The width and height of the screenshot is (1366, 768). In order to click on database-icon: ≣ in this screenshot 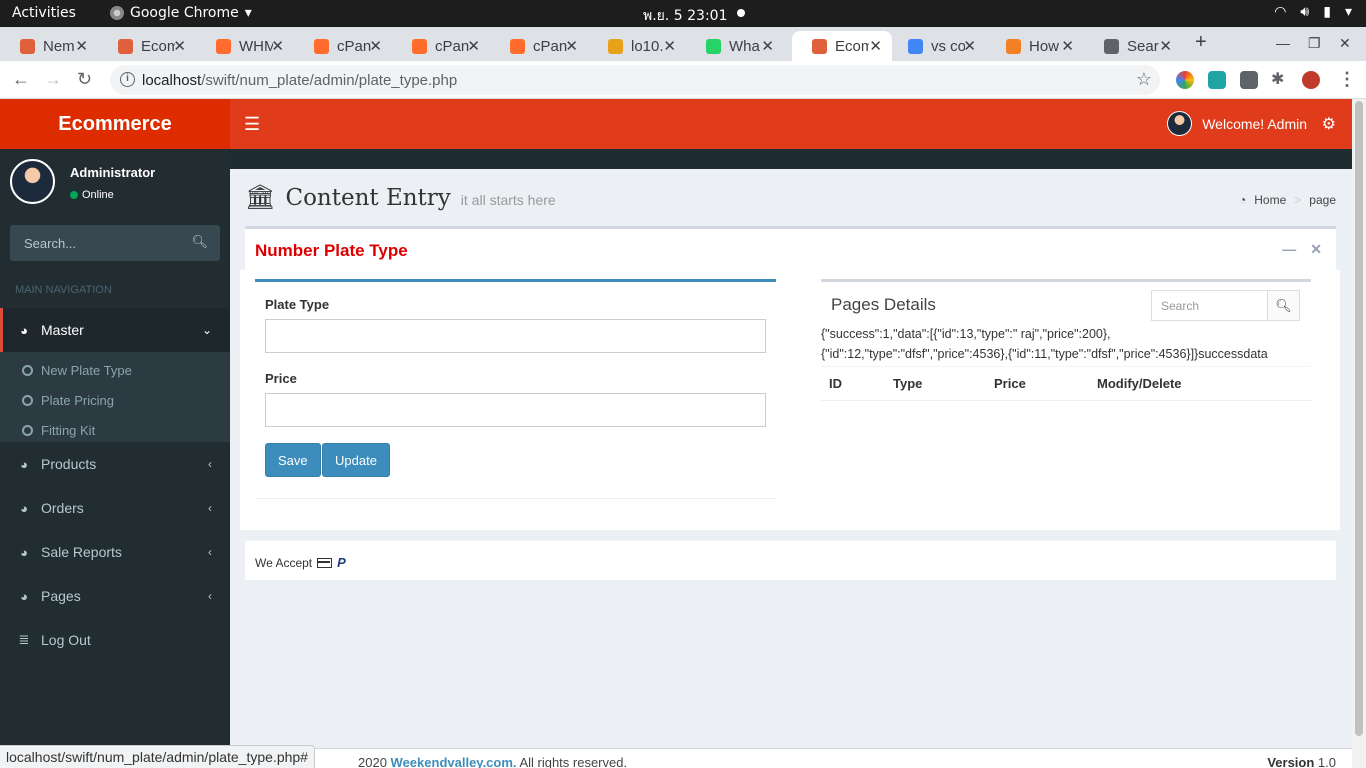, I will do `click(24, 639)`.